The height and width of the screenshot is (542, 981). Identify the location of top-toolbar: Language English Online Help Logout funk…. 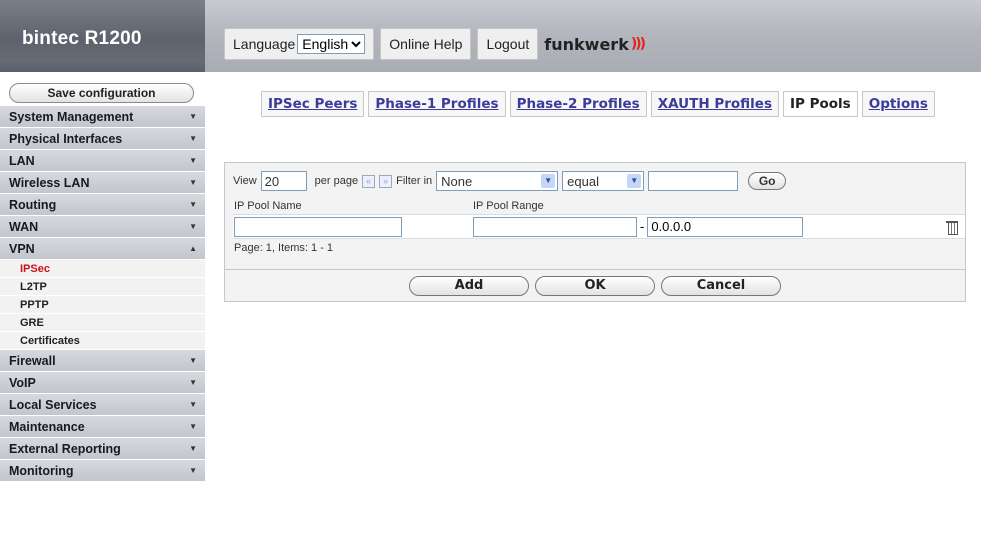
(435, 44).